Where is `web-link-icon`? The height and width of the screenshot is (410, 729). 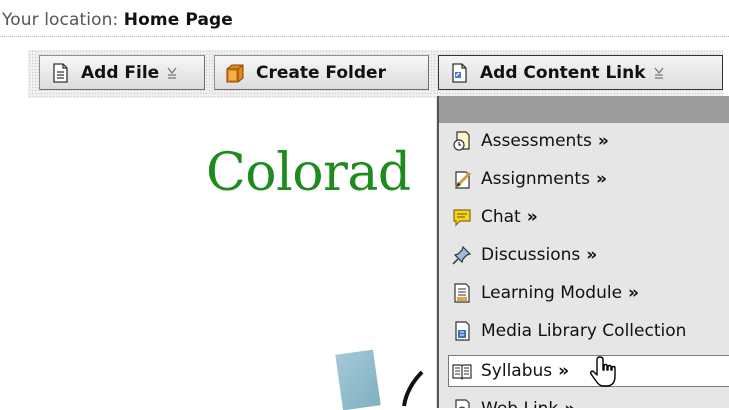 web-link-icon is located at coordinates (462, 403).